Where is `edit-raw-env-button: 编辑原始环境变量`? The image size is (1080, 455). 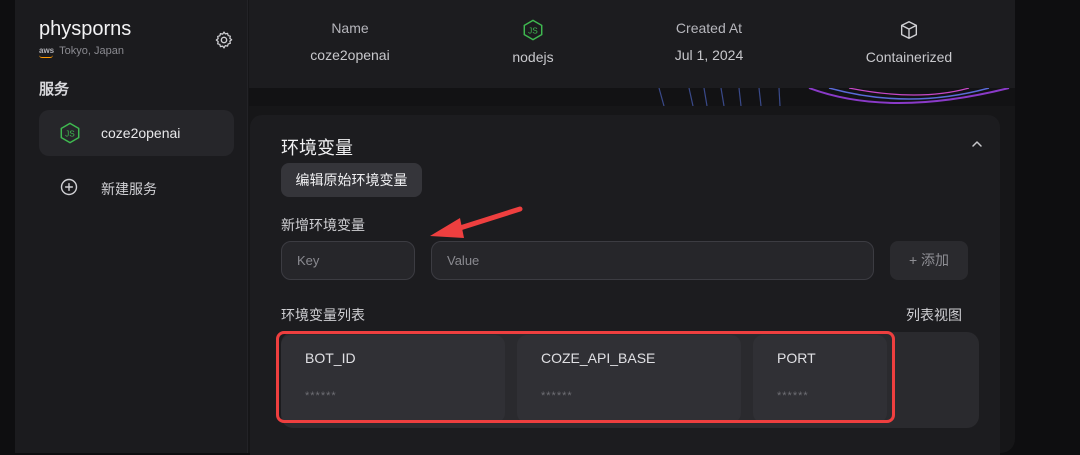
edit-raw-env-button: 编辑原始环境变量 is located at coordinates (351, 180).